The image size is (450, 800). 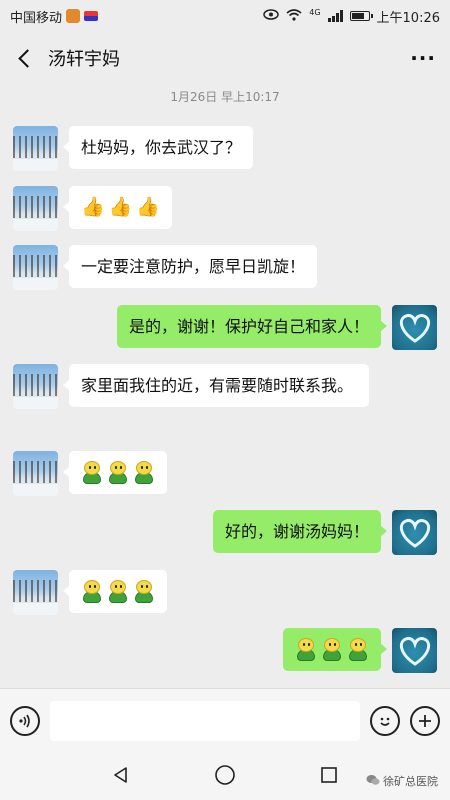 What do you see at coordinates (373, 781) in the screenshot?
I see `wechat-logo-icon` at bounding box center [373, 781].